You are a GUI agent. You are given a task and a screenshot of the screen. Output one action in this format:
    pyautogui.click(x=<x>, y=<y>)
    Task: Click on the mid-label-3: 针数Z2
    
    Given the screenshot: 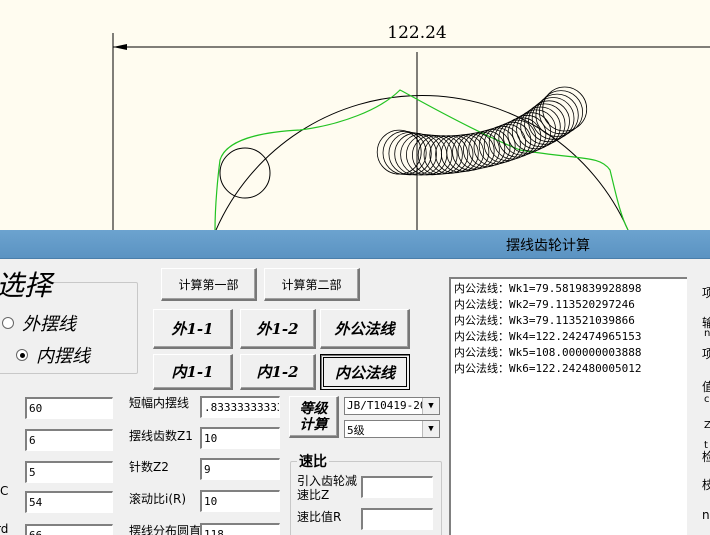 What is the action you would take?
    pyautogui.click(x=149, y=467)
    